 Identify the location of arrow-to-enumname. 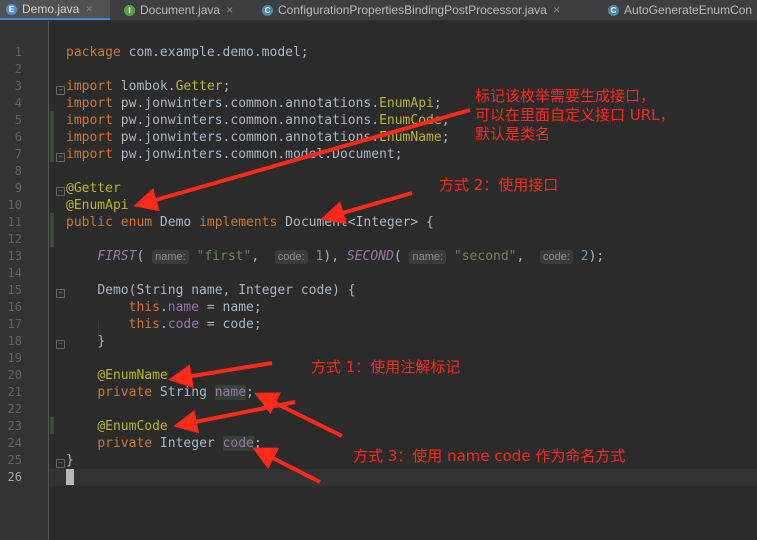
(220, 374).